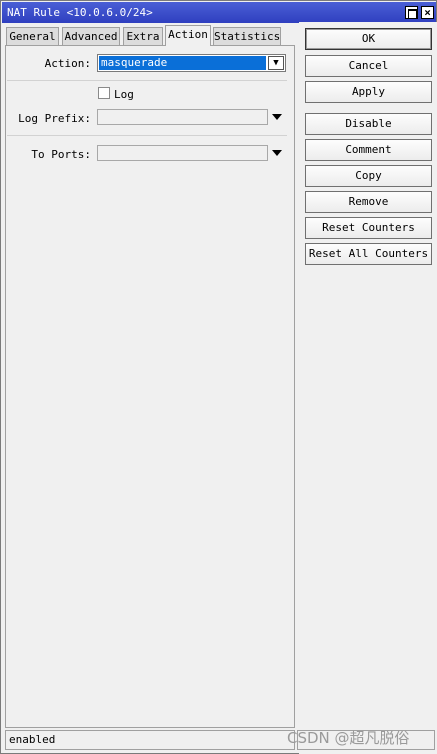 The height and width of the screenshot is (754, 437). Describe the element at coordinates (427, 12) in the screenshot. I see `close-icon: ×` at that location.